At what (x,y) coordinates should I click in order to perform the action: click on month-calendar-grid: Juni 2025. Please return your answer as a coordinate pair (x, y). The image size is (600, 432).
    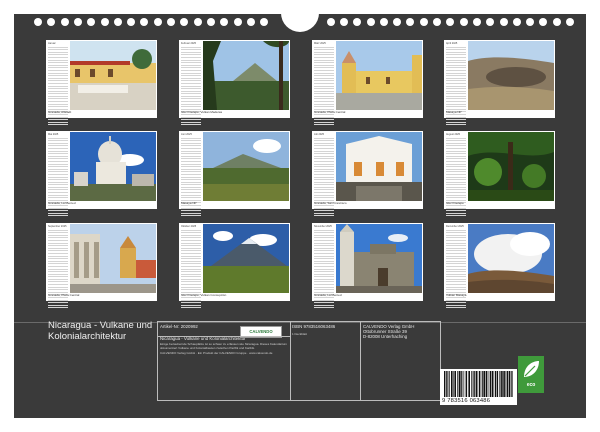
    Looking at the image, I should click on (191, 174).